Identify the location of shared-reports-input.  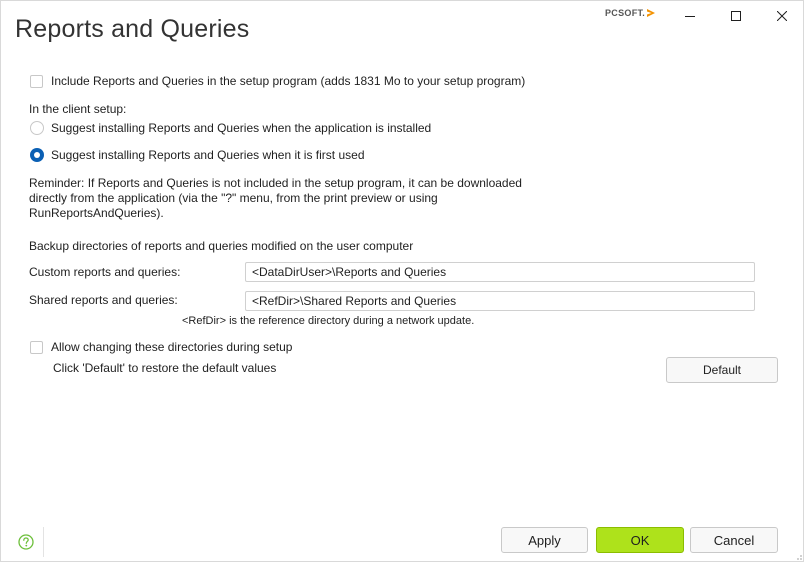
(500, 301).